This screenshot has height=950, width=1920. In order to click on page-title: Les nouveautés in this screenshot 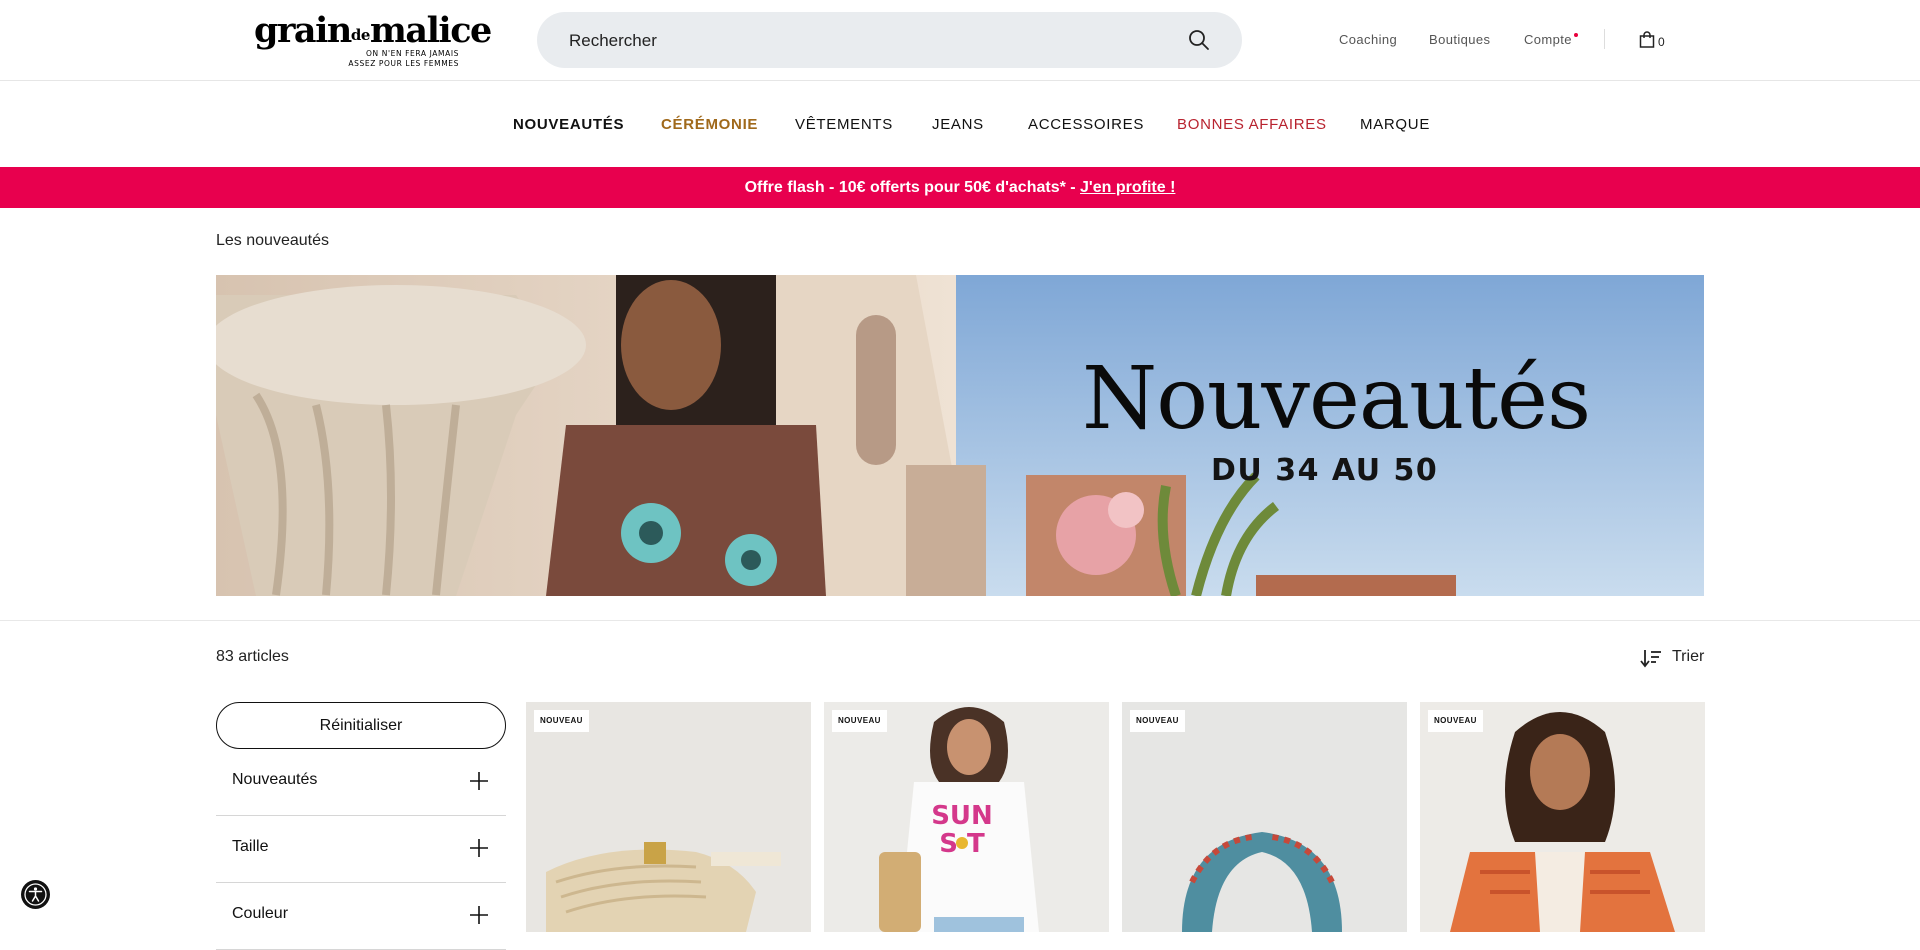, I will do `click(272, 240)`.